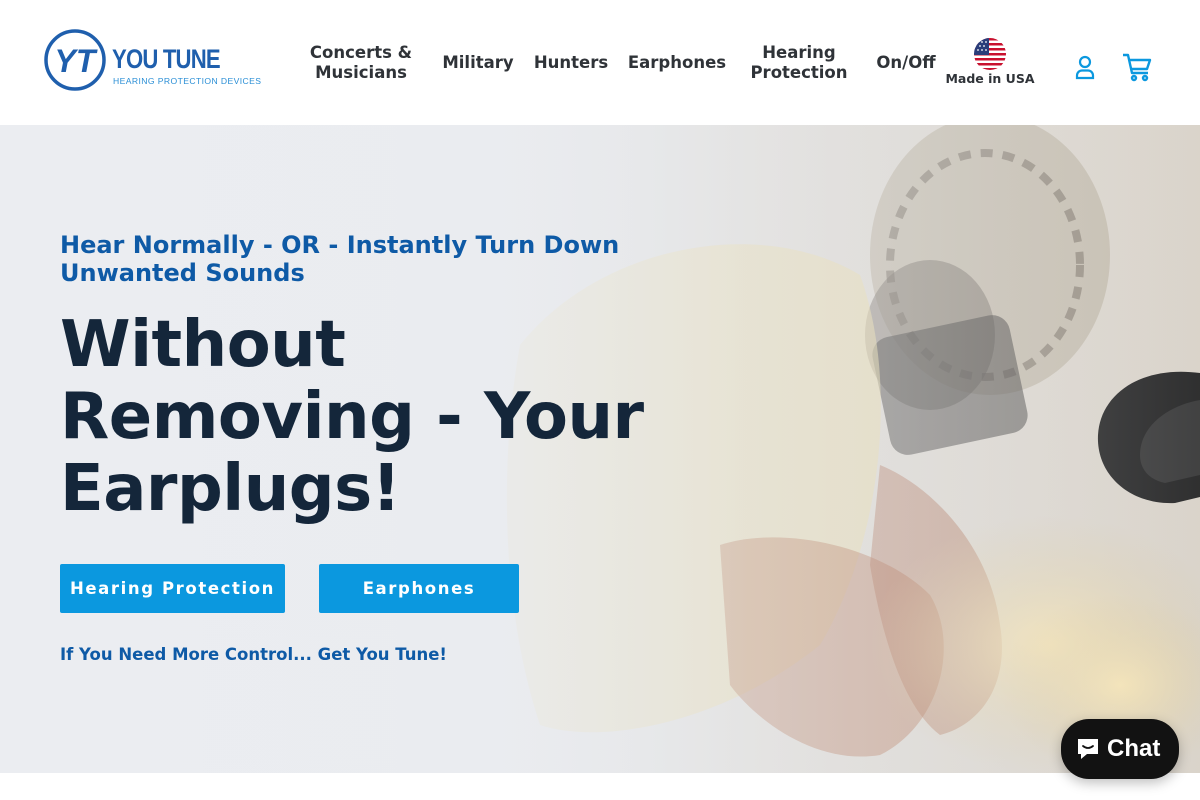  Describe the element at coordinates (1137, 69) in the screenshot. I see `cart-icon` at that location.